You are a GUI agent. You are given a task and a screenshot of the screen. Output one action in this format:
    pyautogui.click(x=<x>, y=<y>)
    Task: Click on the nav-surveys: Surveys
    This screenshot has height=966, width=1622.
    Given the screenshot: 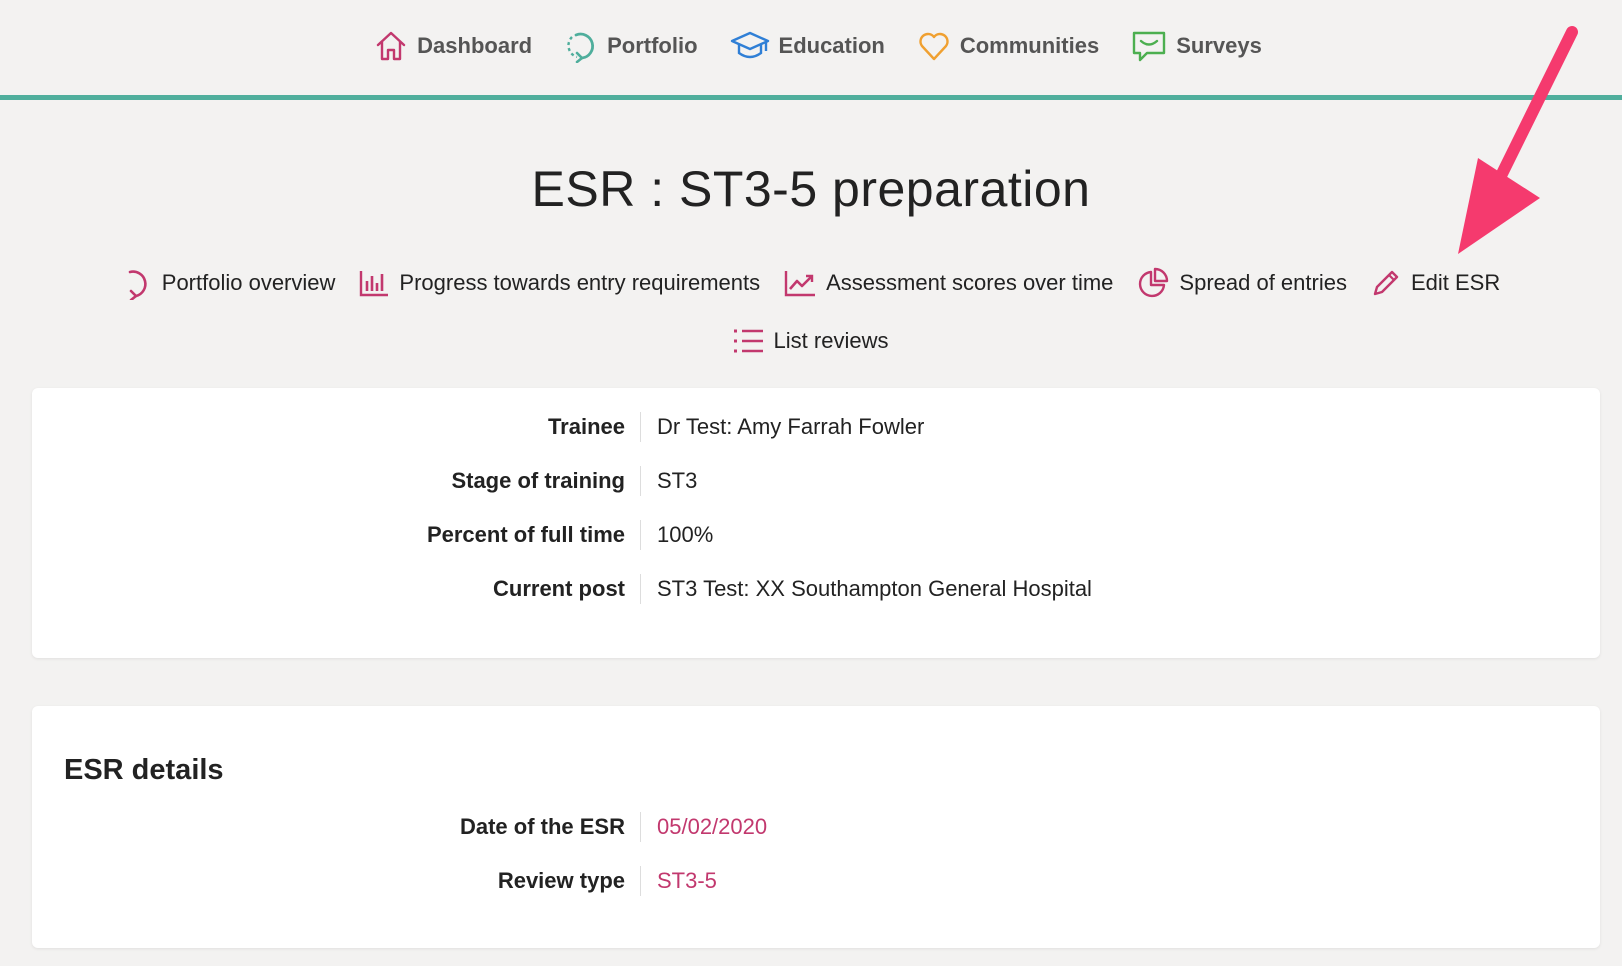 What is the action you would take?
    pyautogui.click(x=1196, y=49)
    